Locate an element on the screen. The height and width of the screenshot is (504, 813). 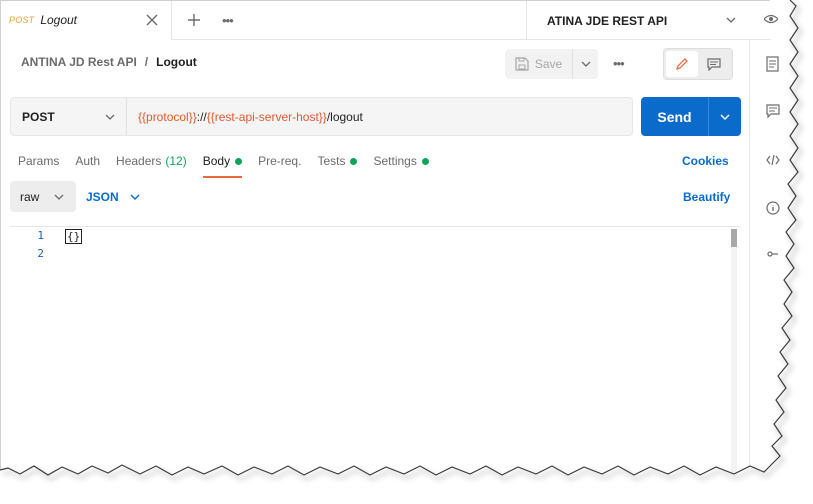
breadcrumb-request: Logout is located at coordinates (176, 62).